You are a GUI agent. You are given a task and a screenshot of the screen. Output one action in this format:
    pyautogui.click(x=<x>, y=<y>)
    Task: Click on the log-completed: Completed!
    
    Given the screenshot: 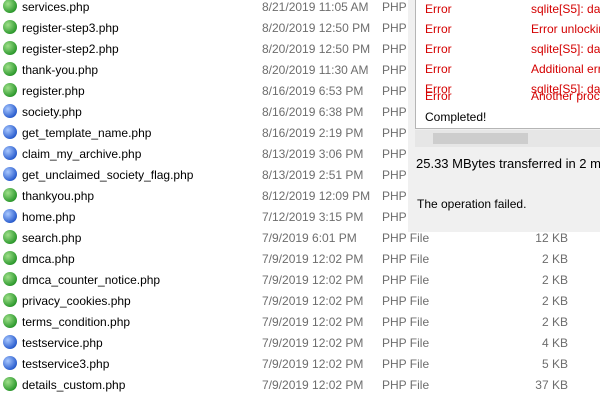 What is the action you would take?
    pyautogui.click(x=456, y=117)
    